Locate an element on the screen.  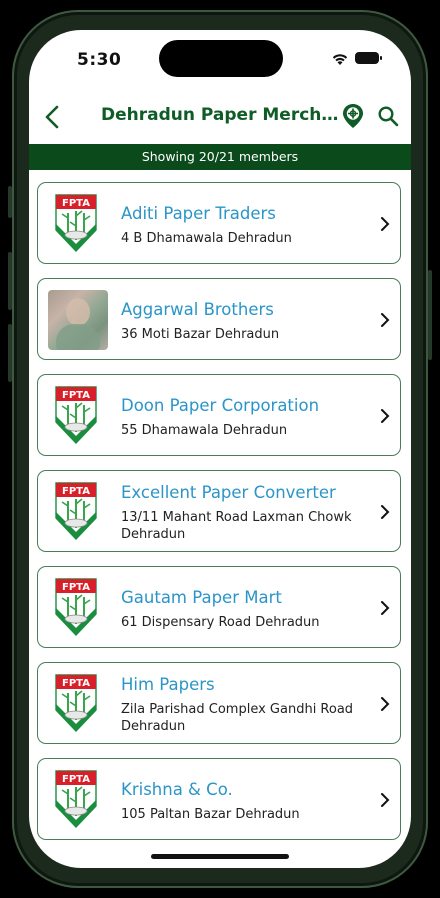
member-photo is located at coordinates (78, 320).